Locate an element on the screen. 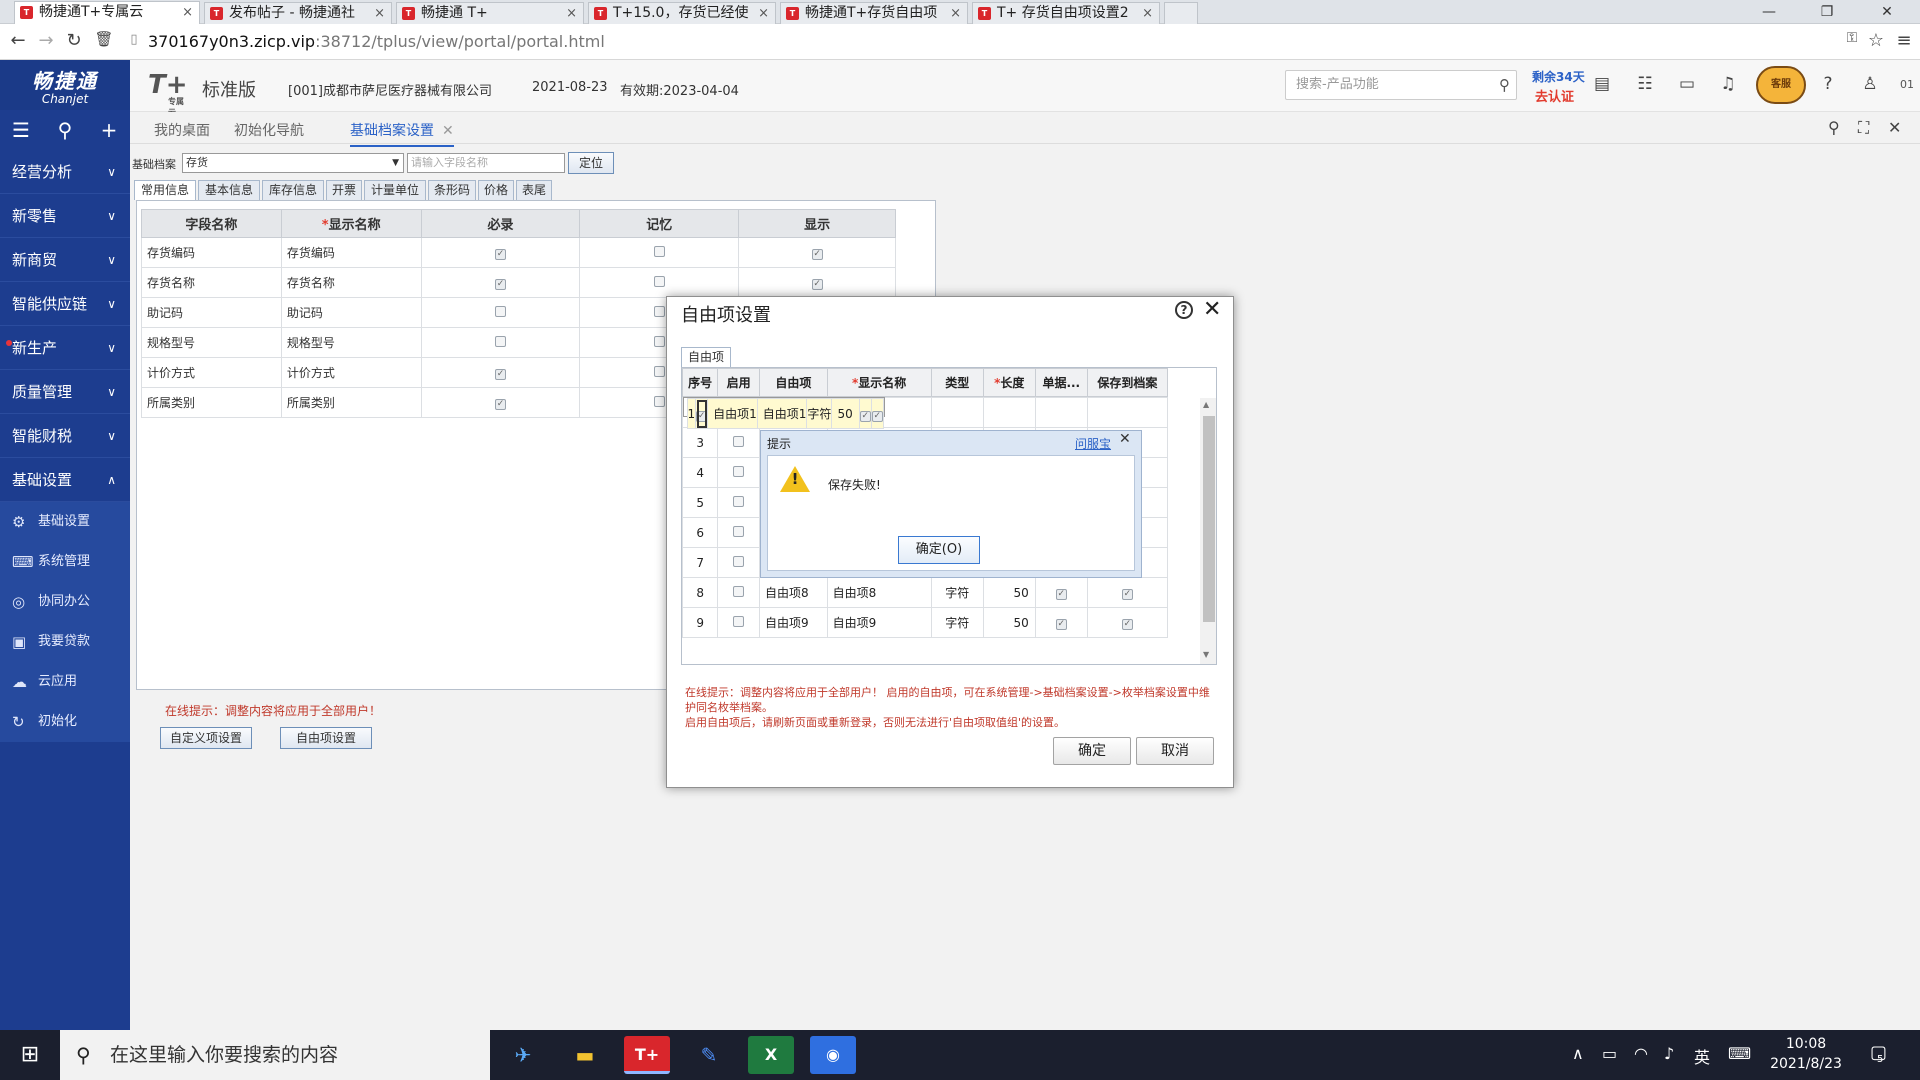 The height and width of the screenshot is (1080, 1920). windows-start-icon: ⊞ is located at coordinates (30, 1055).